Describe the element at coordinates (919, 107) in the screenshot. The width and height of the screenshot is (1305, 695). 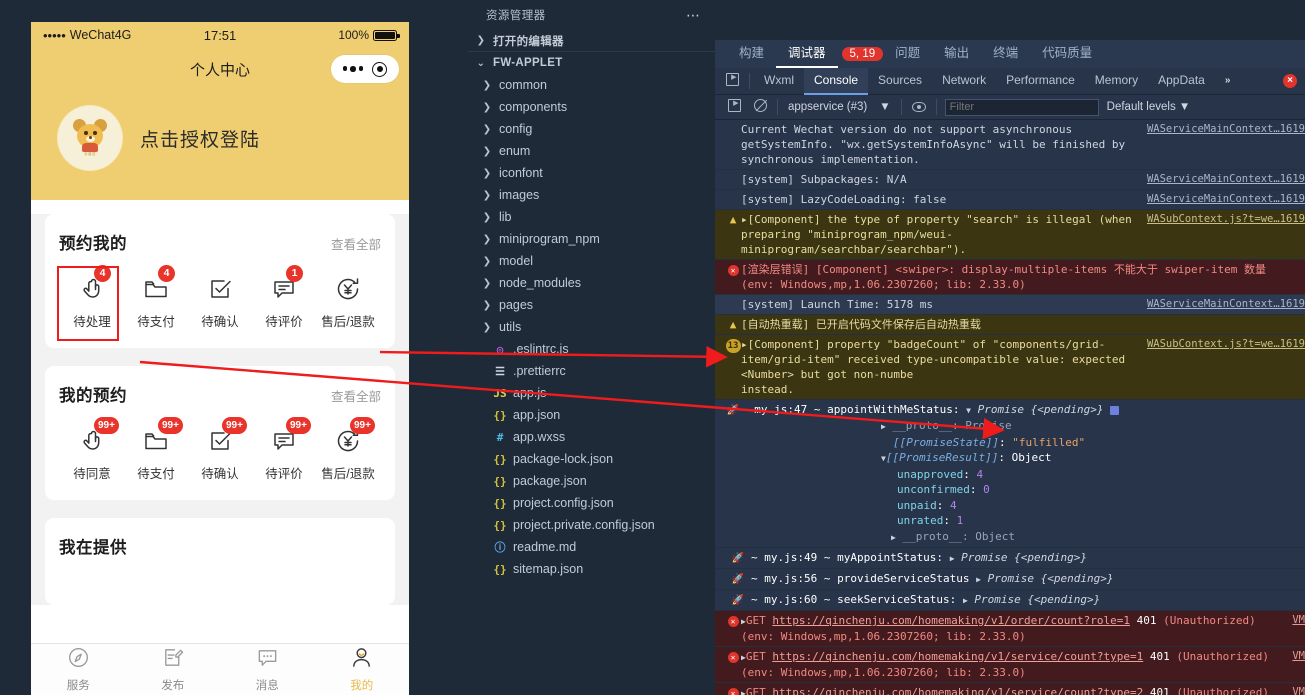
I see `console-settings-eye-icon` at that location.